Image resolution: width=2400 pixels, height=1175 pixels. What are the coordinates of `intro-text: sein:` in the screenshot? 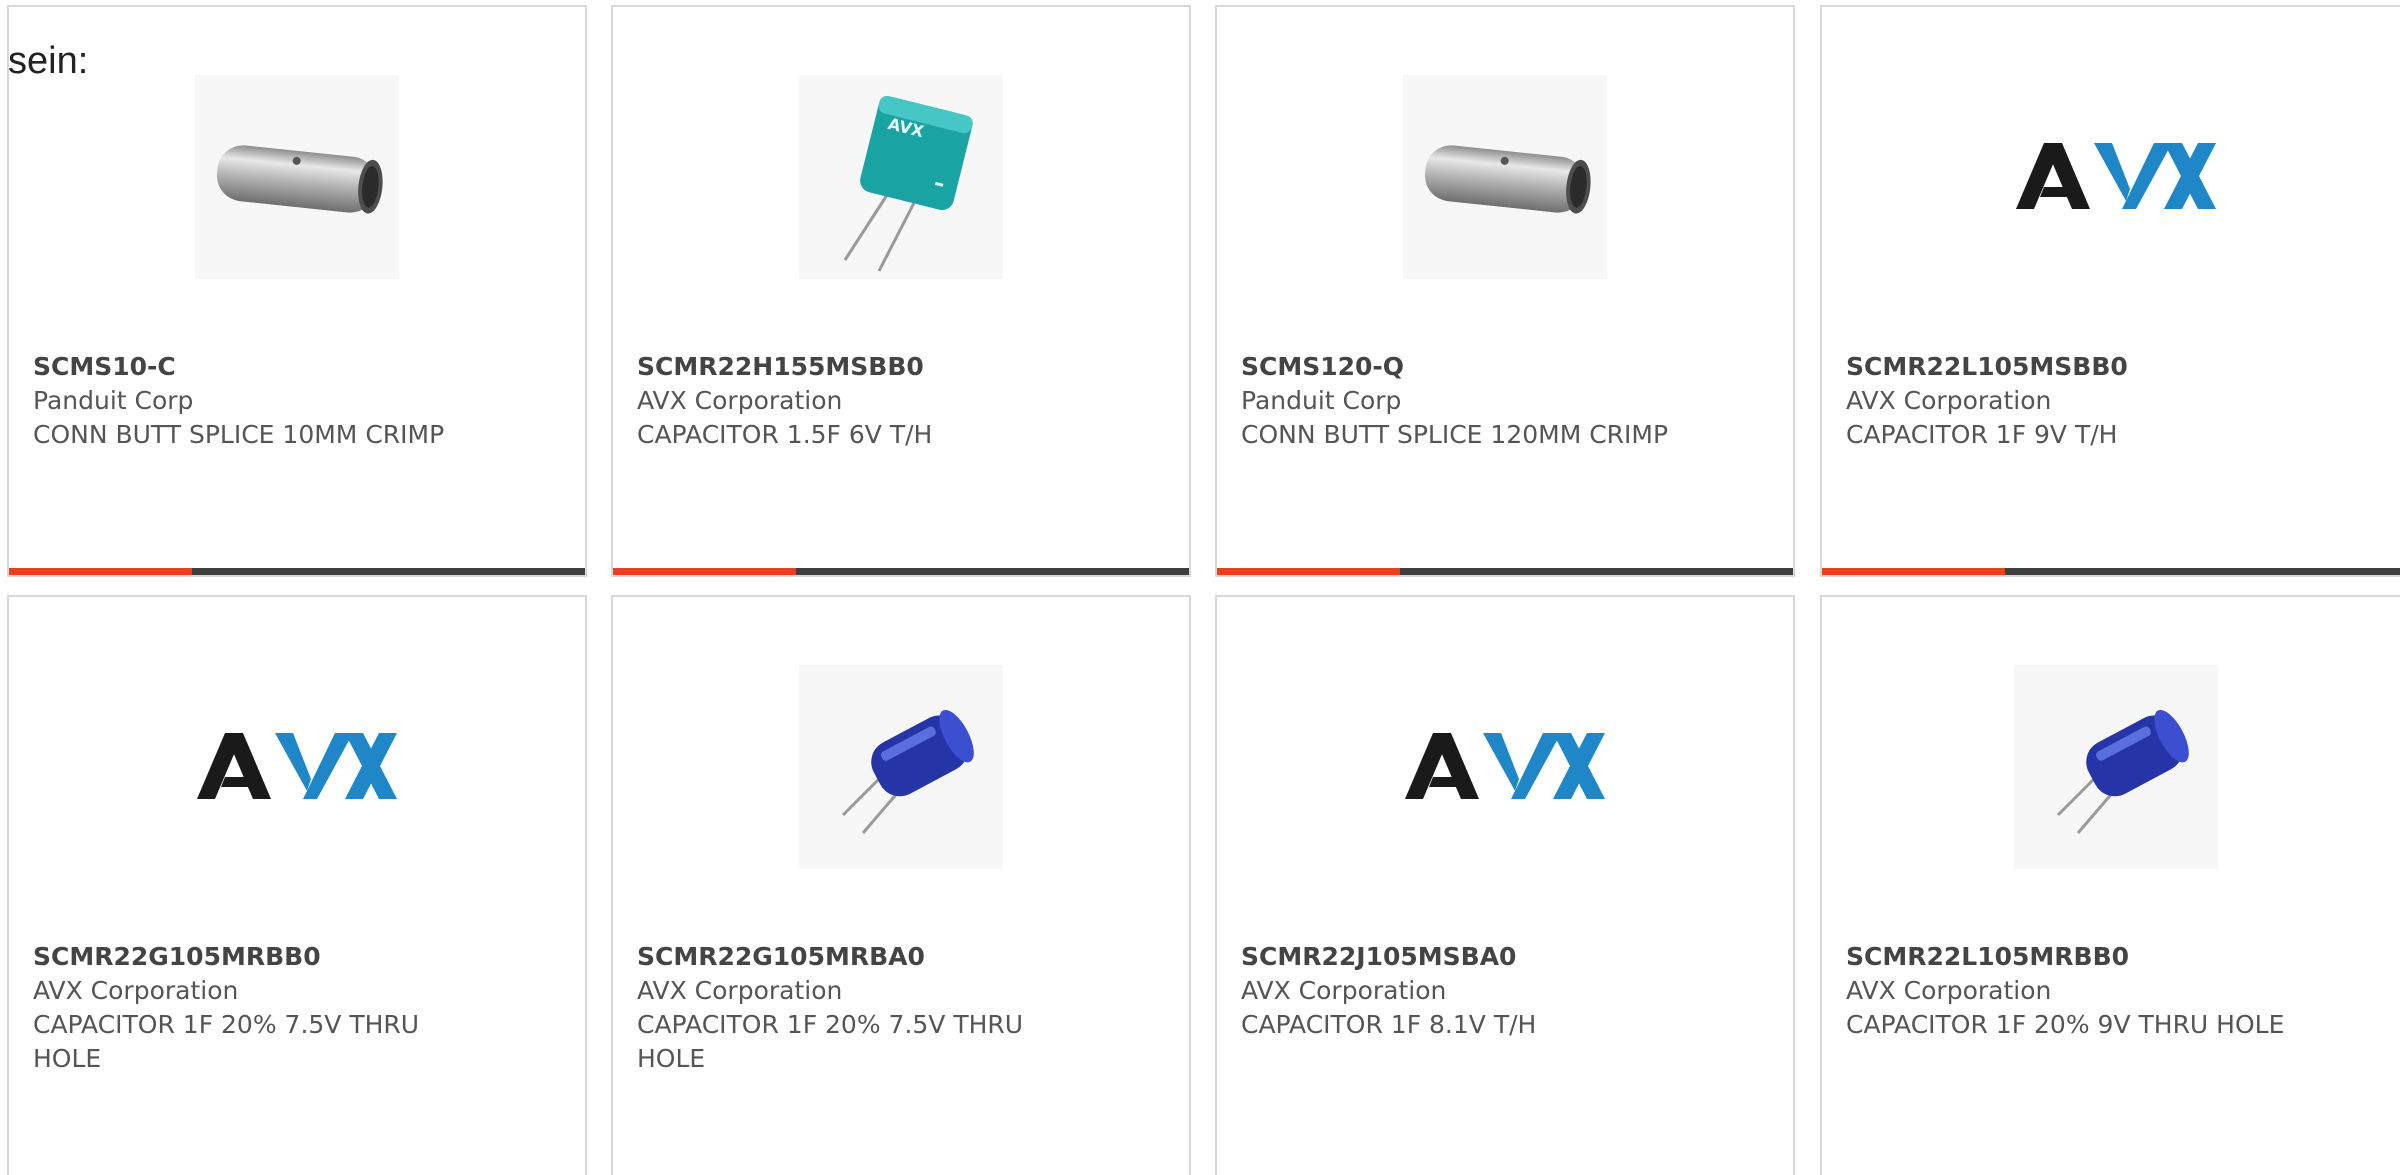 It's located at (48, 61).